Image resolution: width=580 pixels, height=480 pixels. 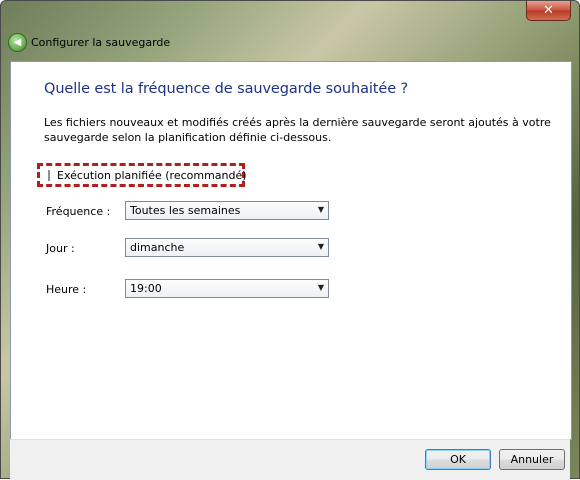 I want to click on cancel-button: Annuler, so click(x=532, y=459).